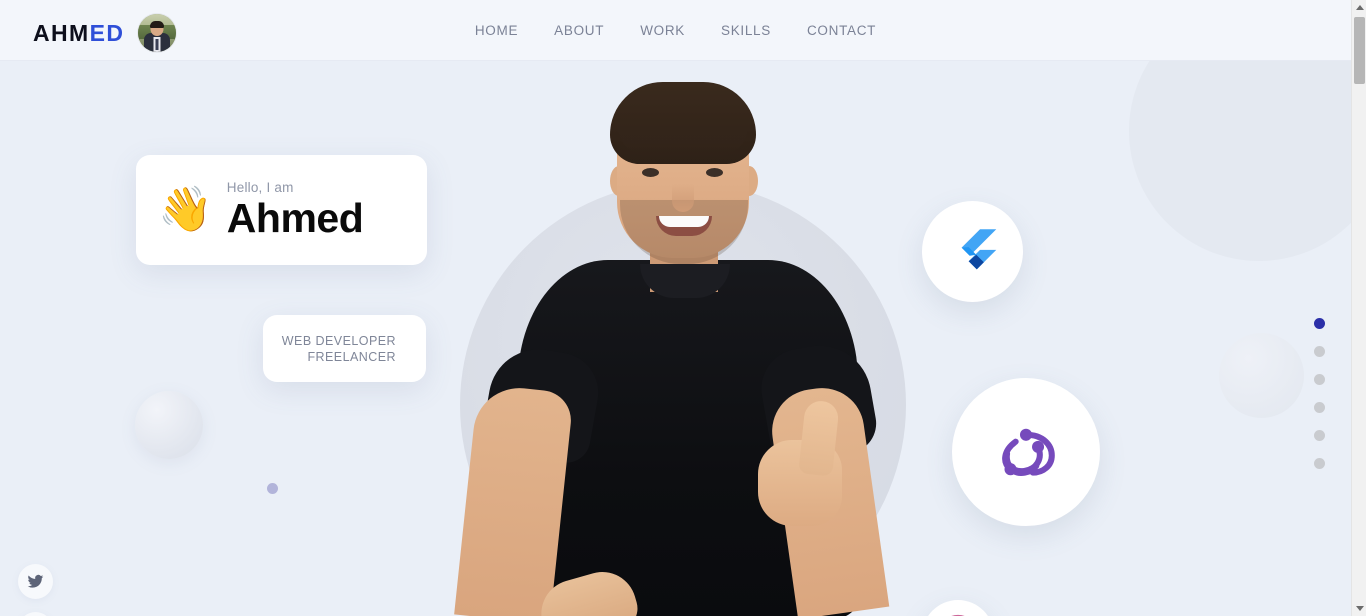 This screenshot has height=616, width=1366. I want to click on nav-item-about: ABOUT, so click(579, 30).